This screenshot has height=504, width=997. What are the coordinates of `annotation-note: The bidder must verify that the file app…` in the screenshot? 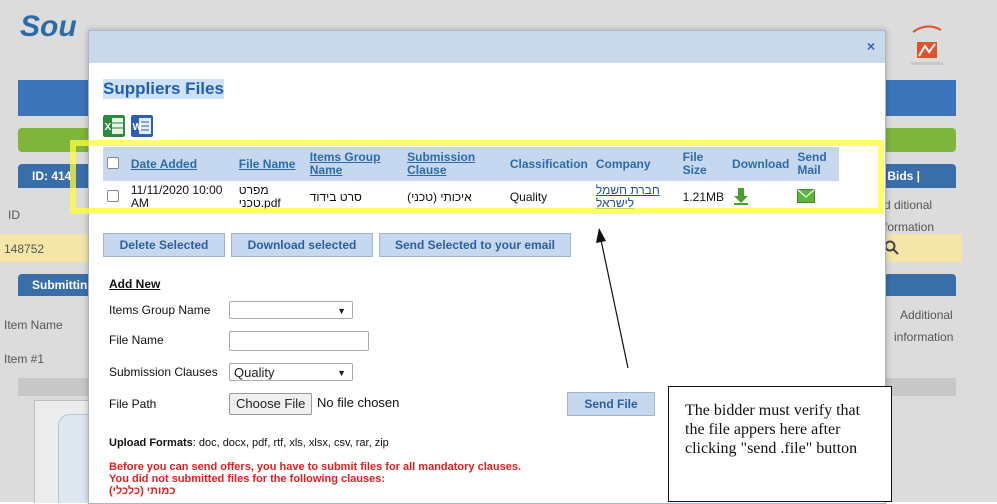 It's located at (780, 444).